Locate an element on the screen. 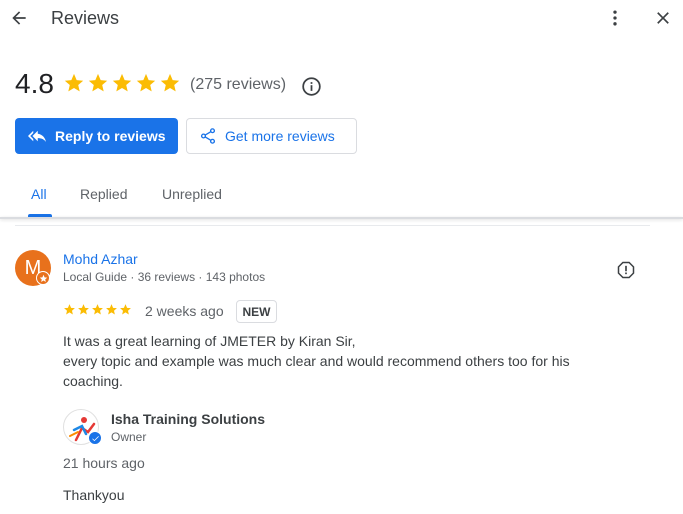 This screenshot has height=514, width=683. owner-name: Isha Training Solutions is located at coordinates (188, 419).